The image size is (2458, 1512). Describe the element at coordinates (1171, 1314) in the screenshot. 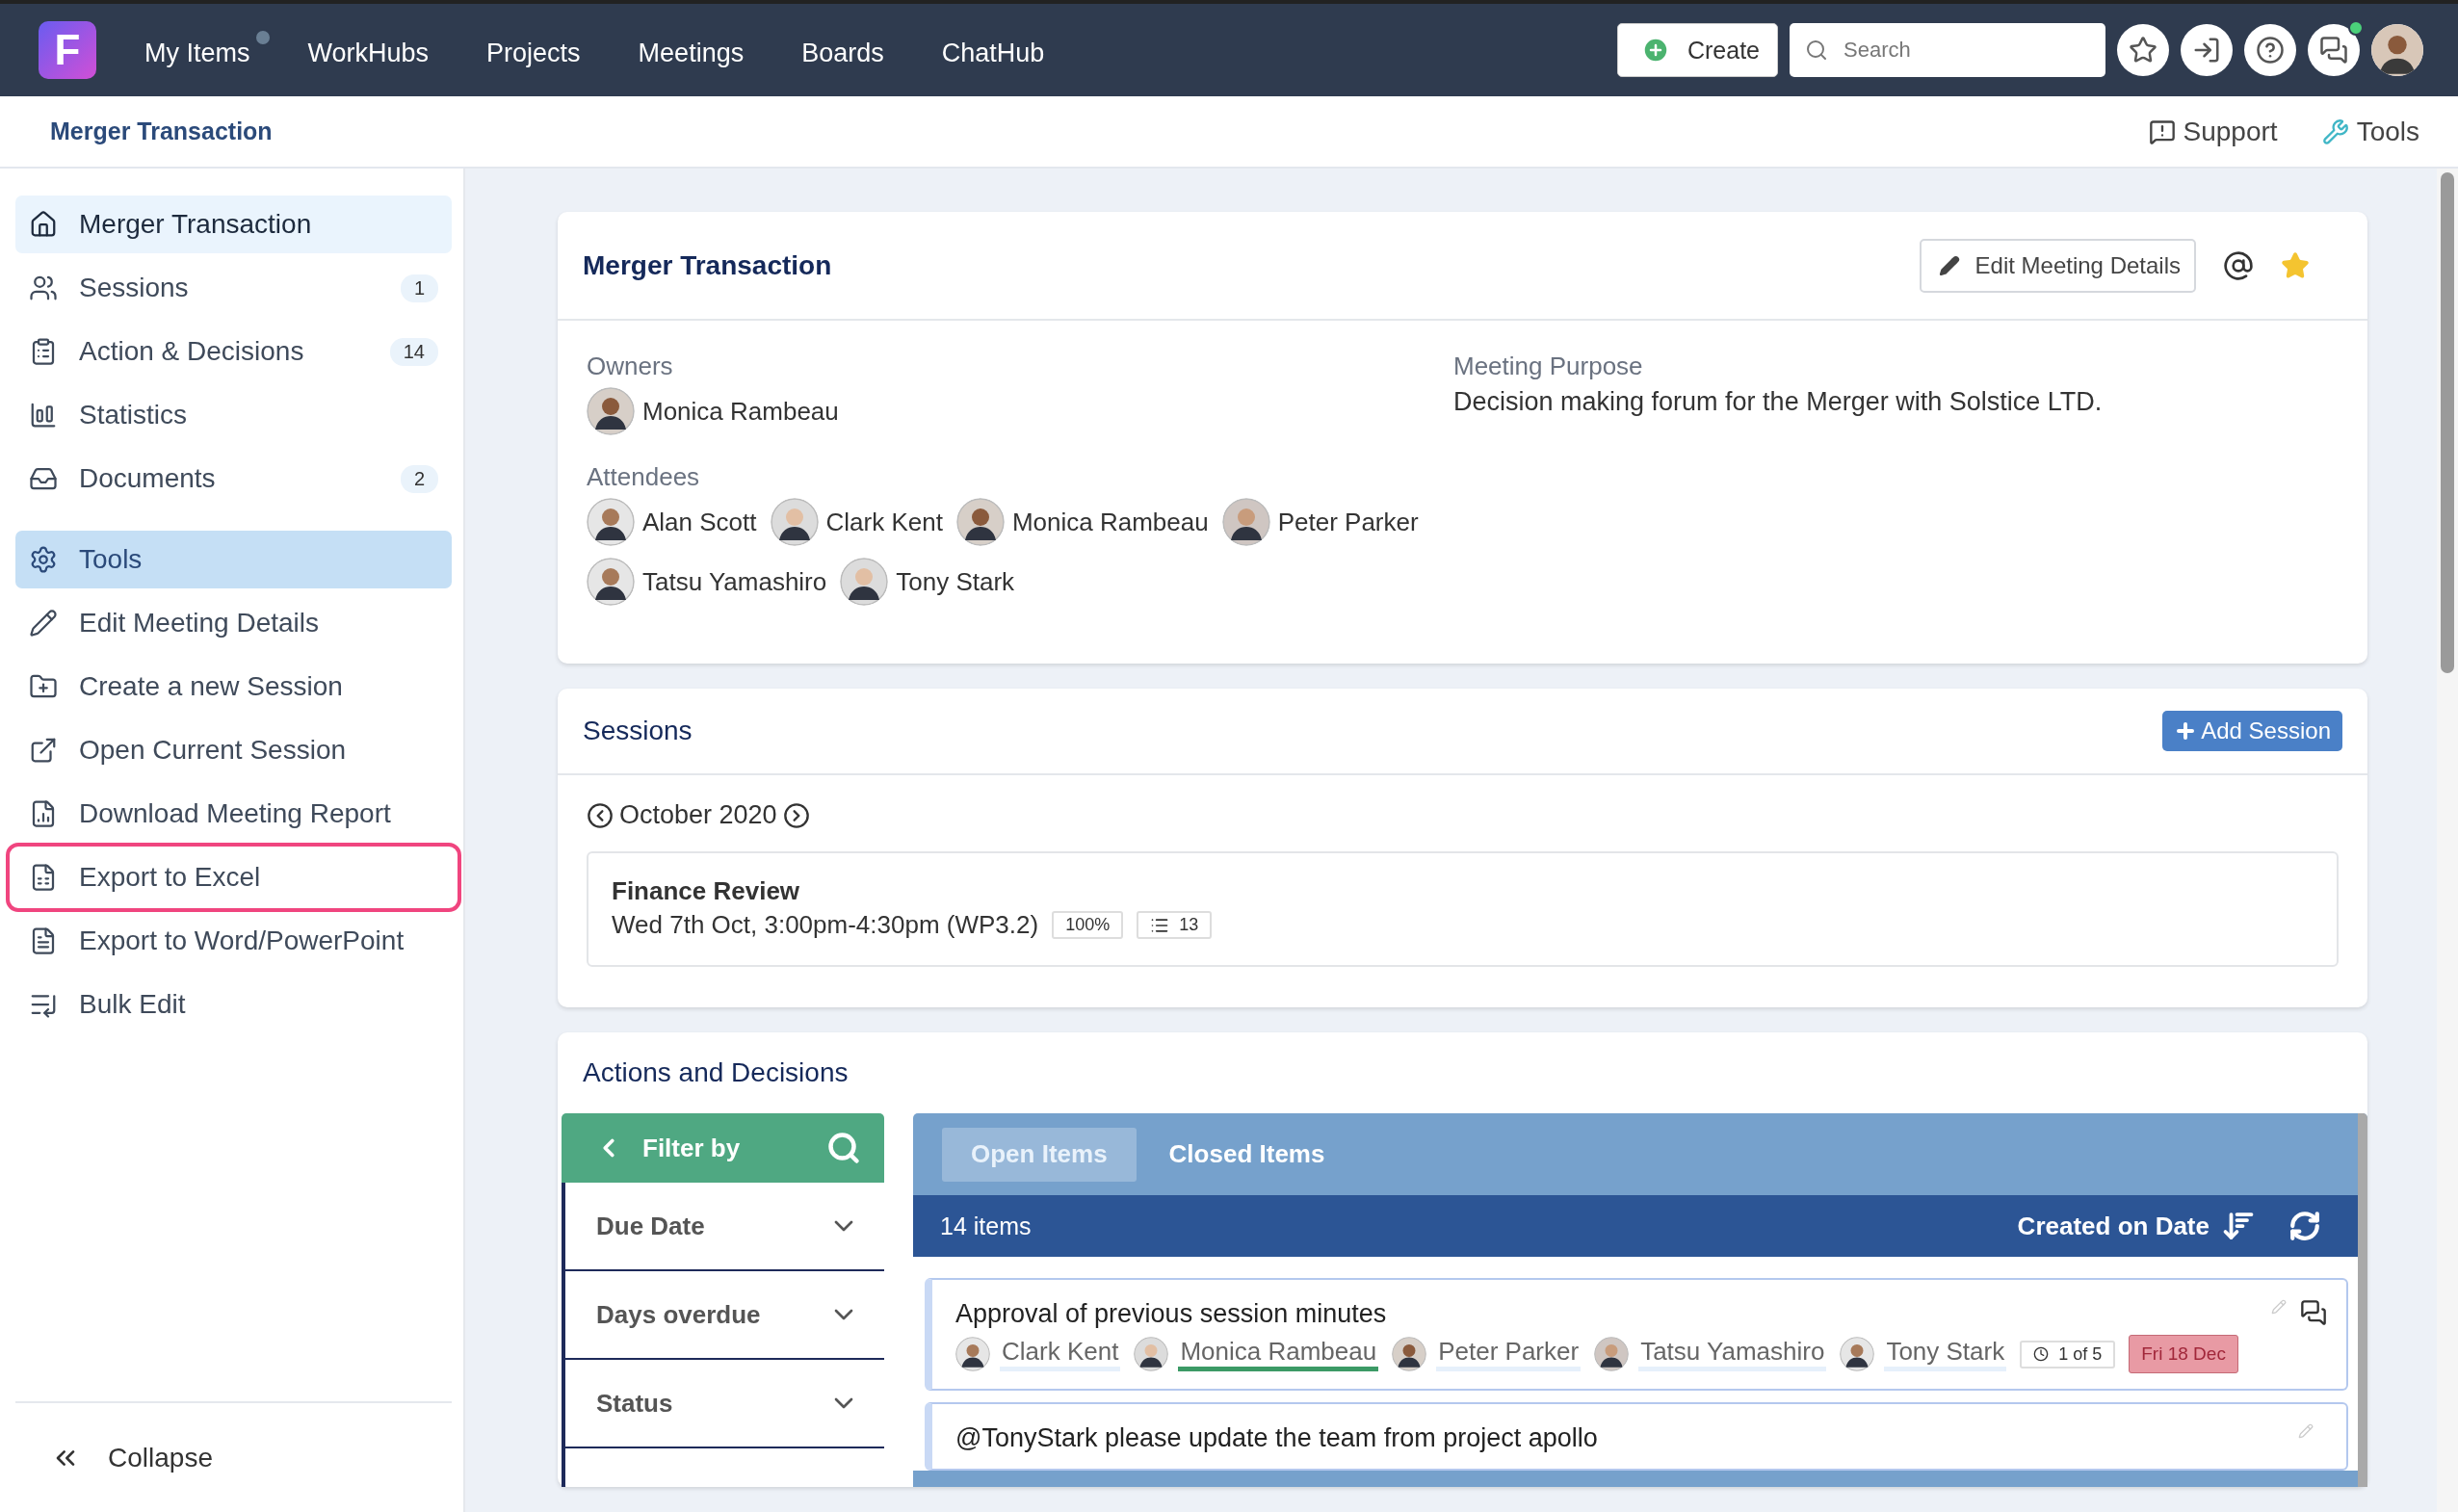

I see `item-title: Approval of previous session minutes` at that location.